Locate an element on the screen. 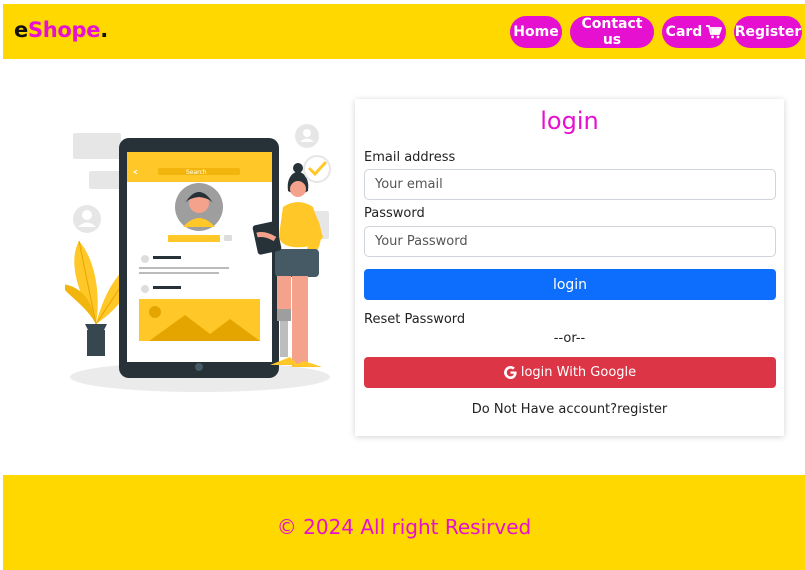 This screenshot has width=805, height=570. nav-card-button: Card is located at coordinates (694, 32).